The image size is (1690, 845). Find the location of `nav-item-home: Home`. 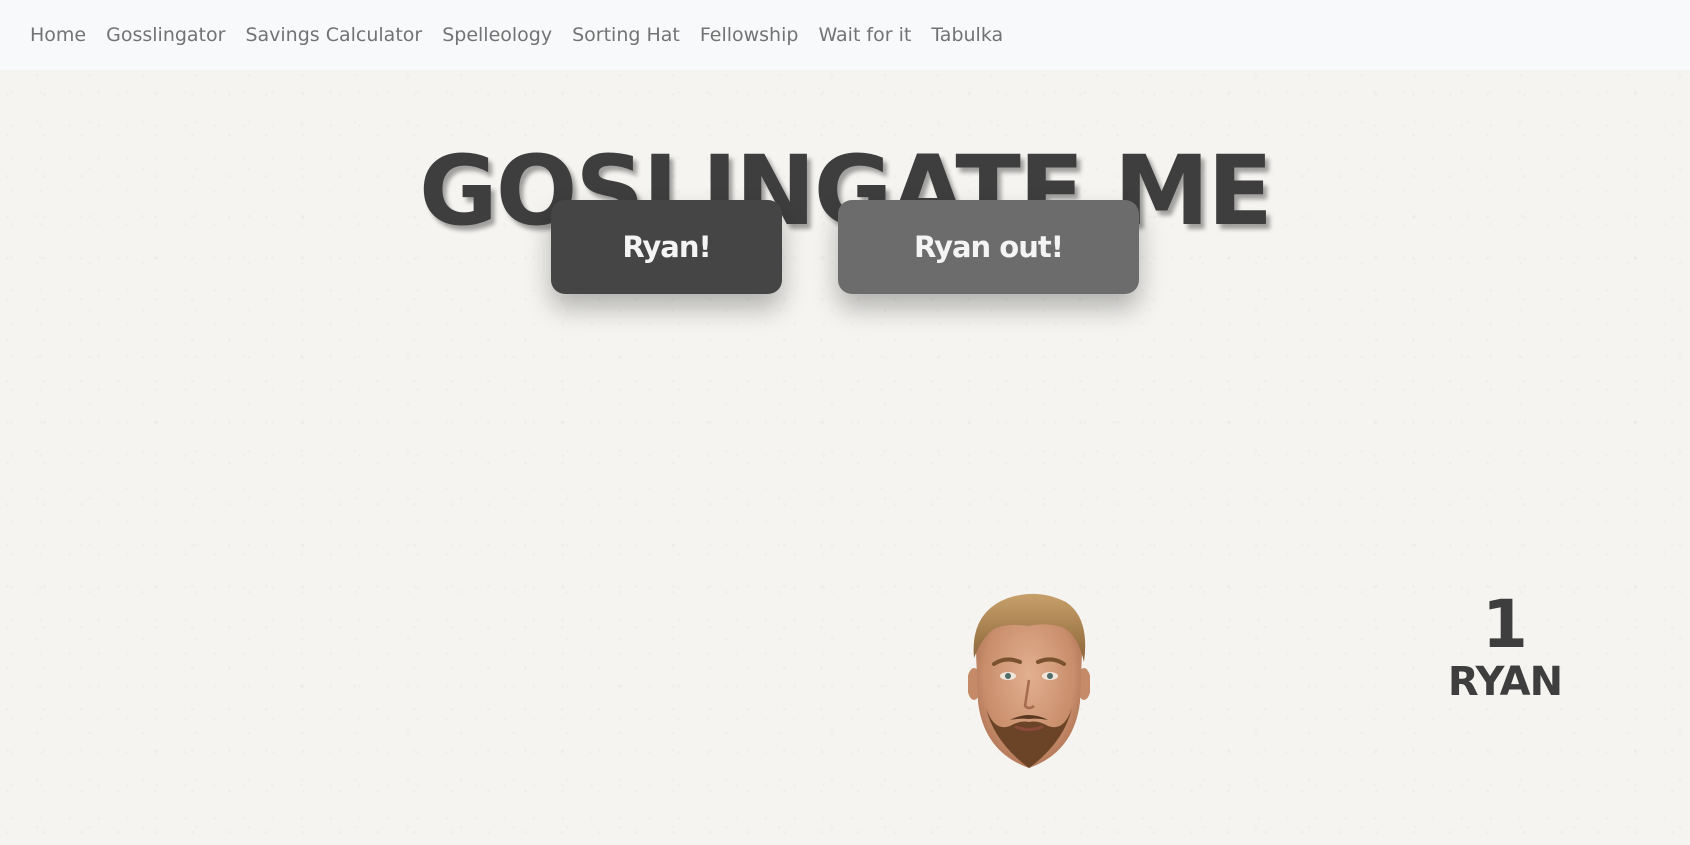

nav-item-home: Home is located at coordinates (58, 35).